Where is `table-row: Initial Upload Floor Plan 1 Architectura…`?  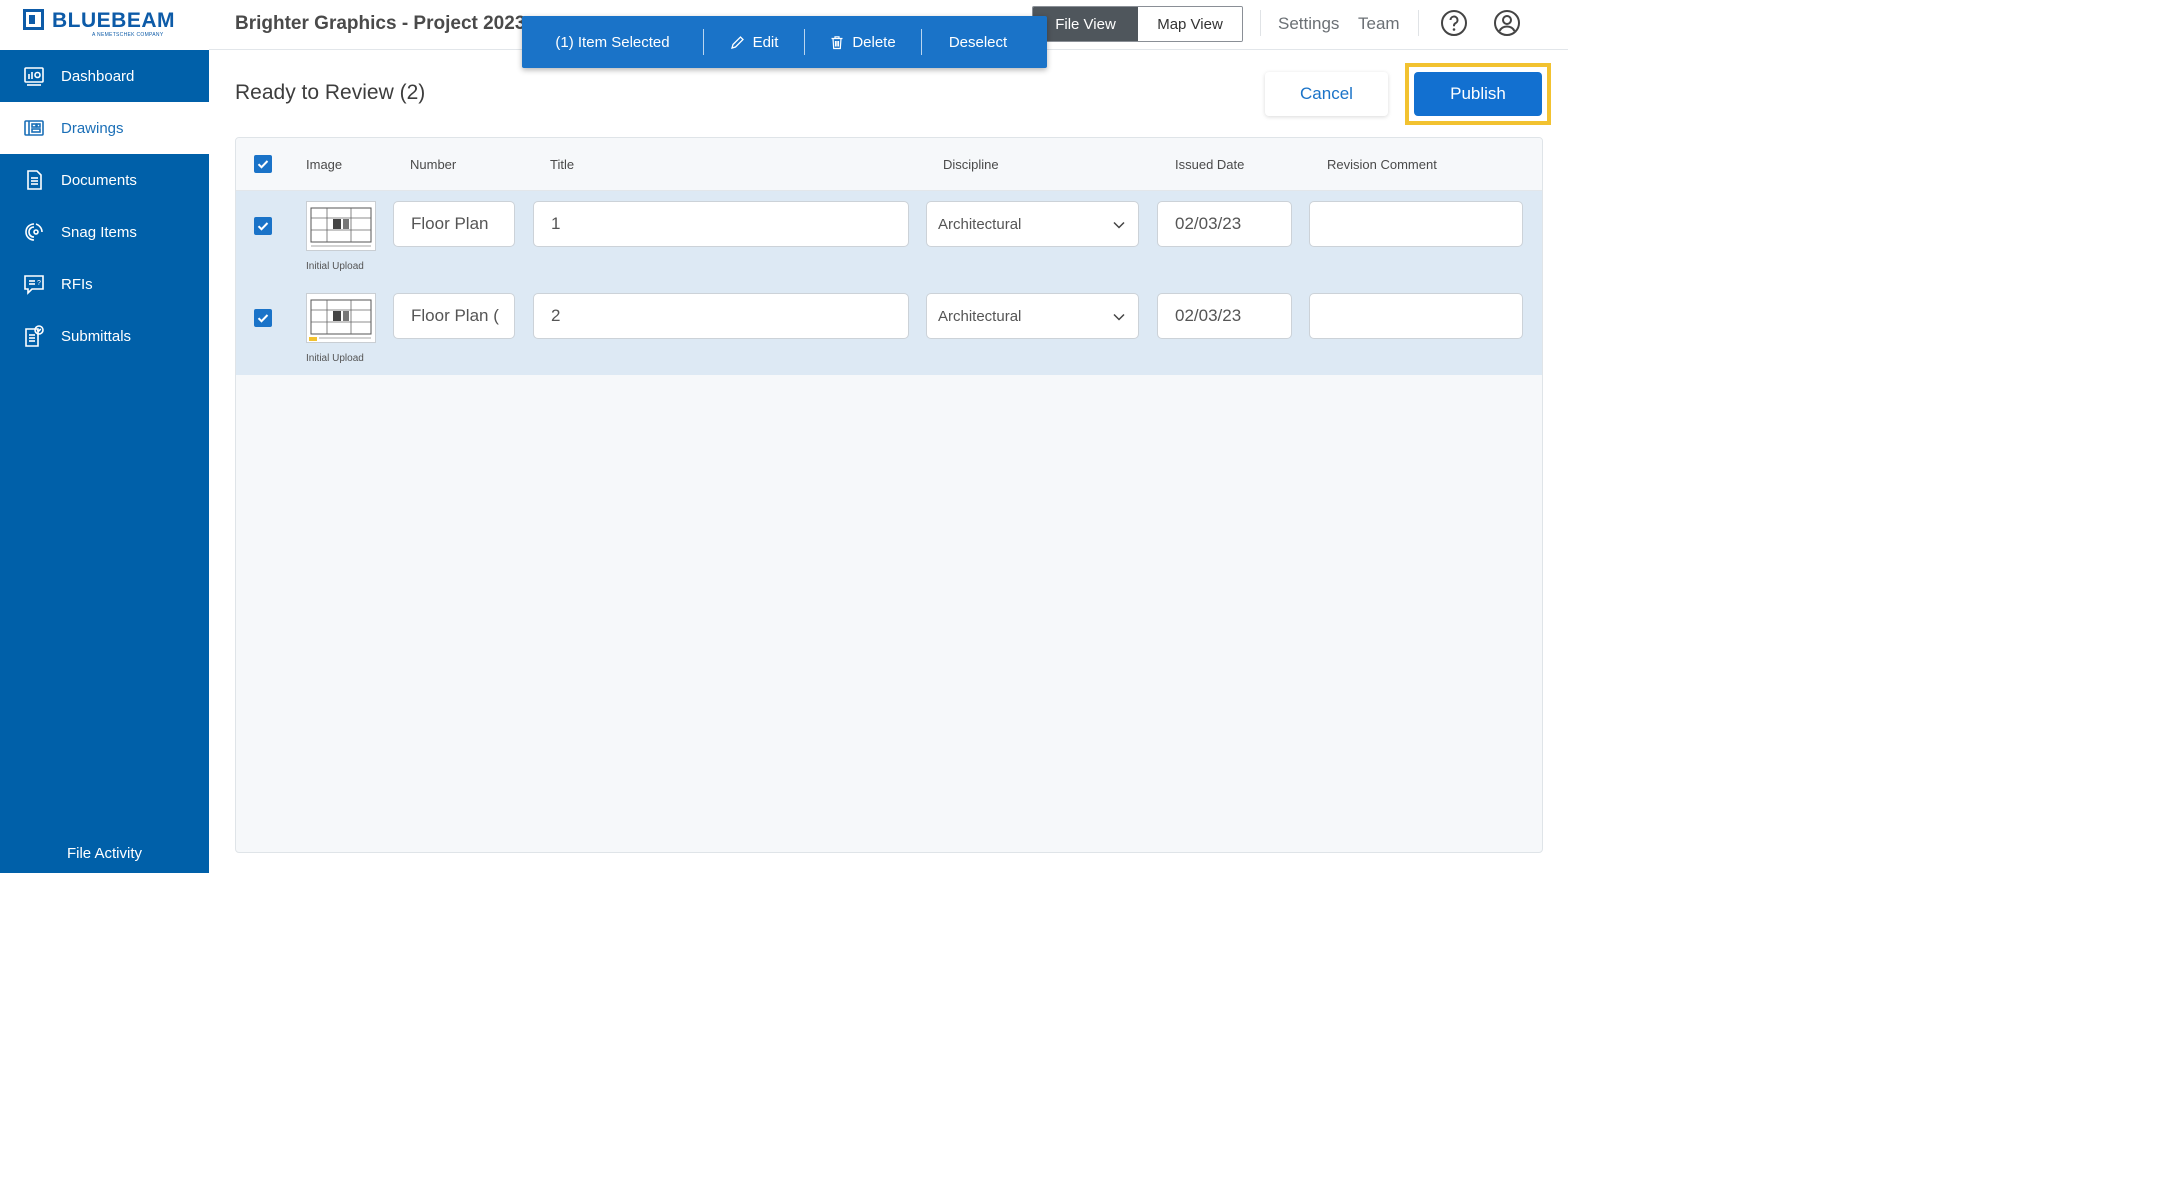
table-row: Initial Upload Floor Plan 1 Architectura… is located at coordinates (889, 237).